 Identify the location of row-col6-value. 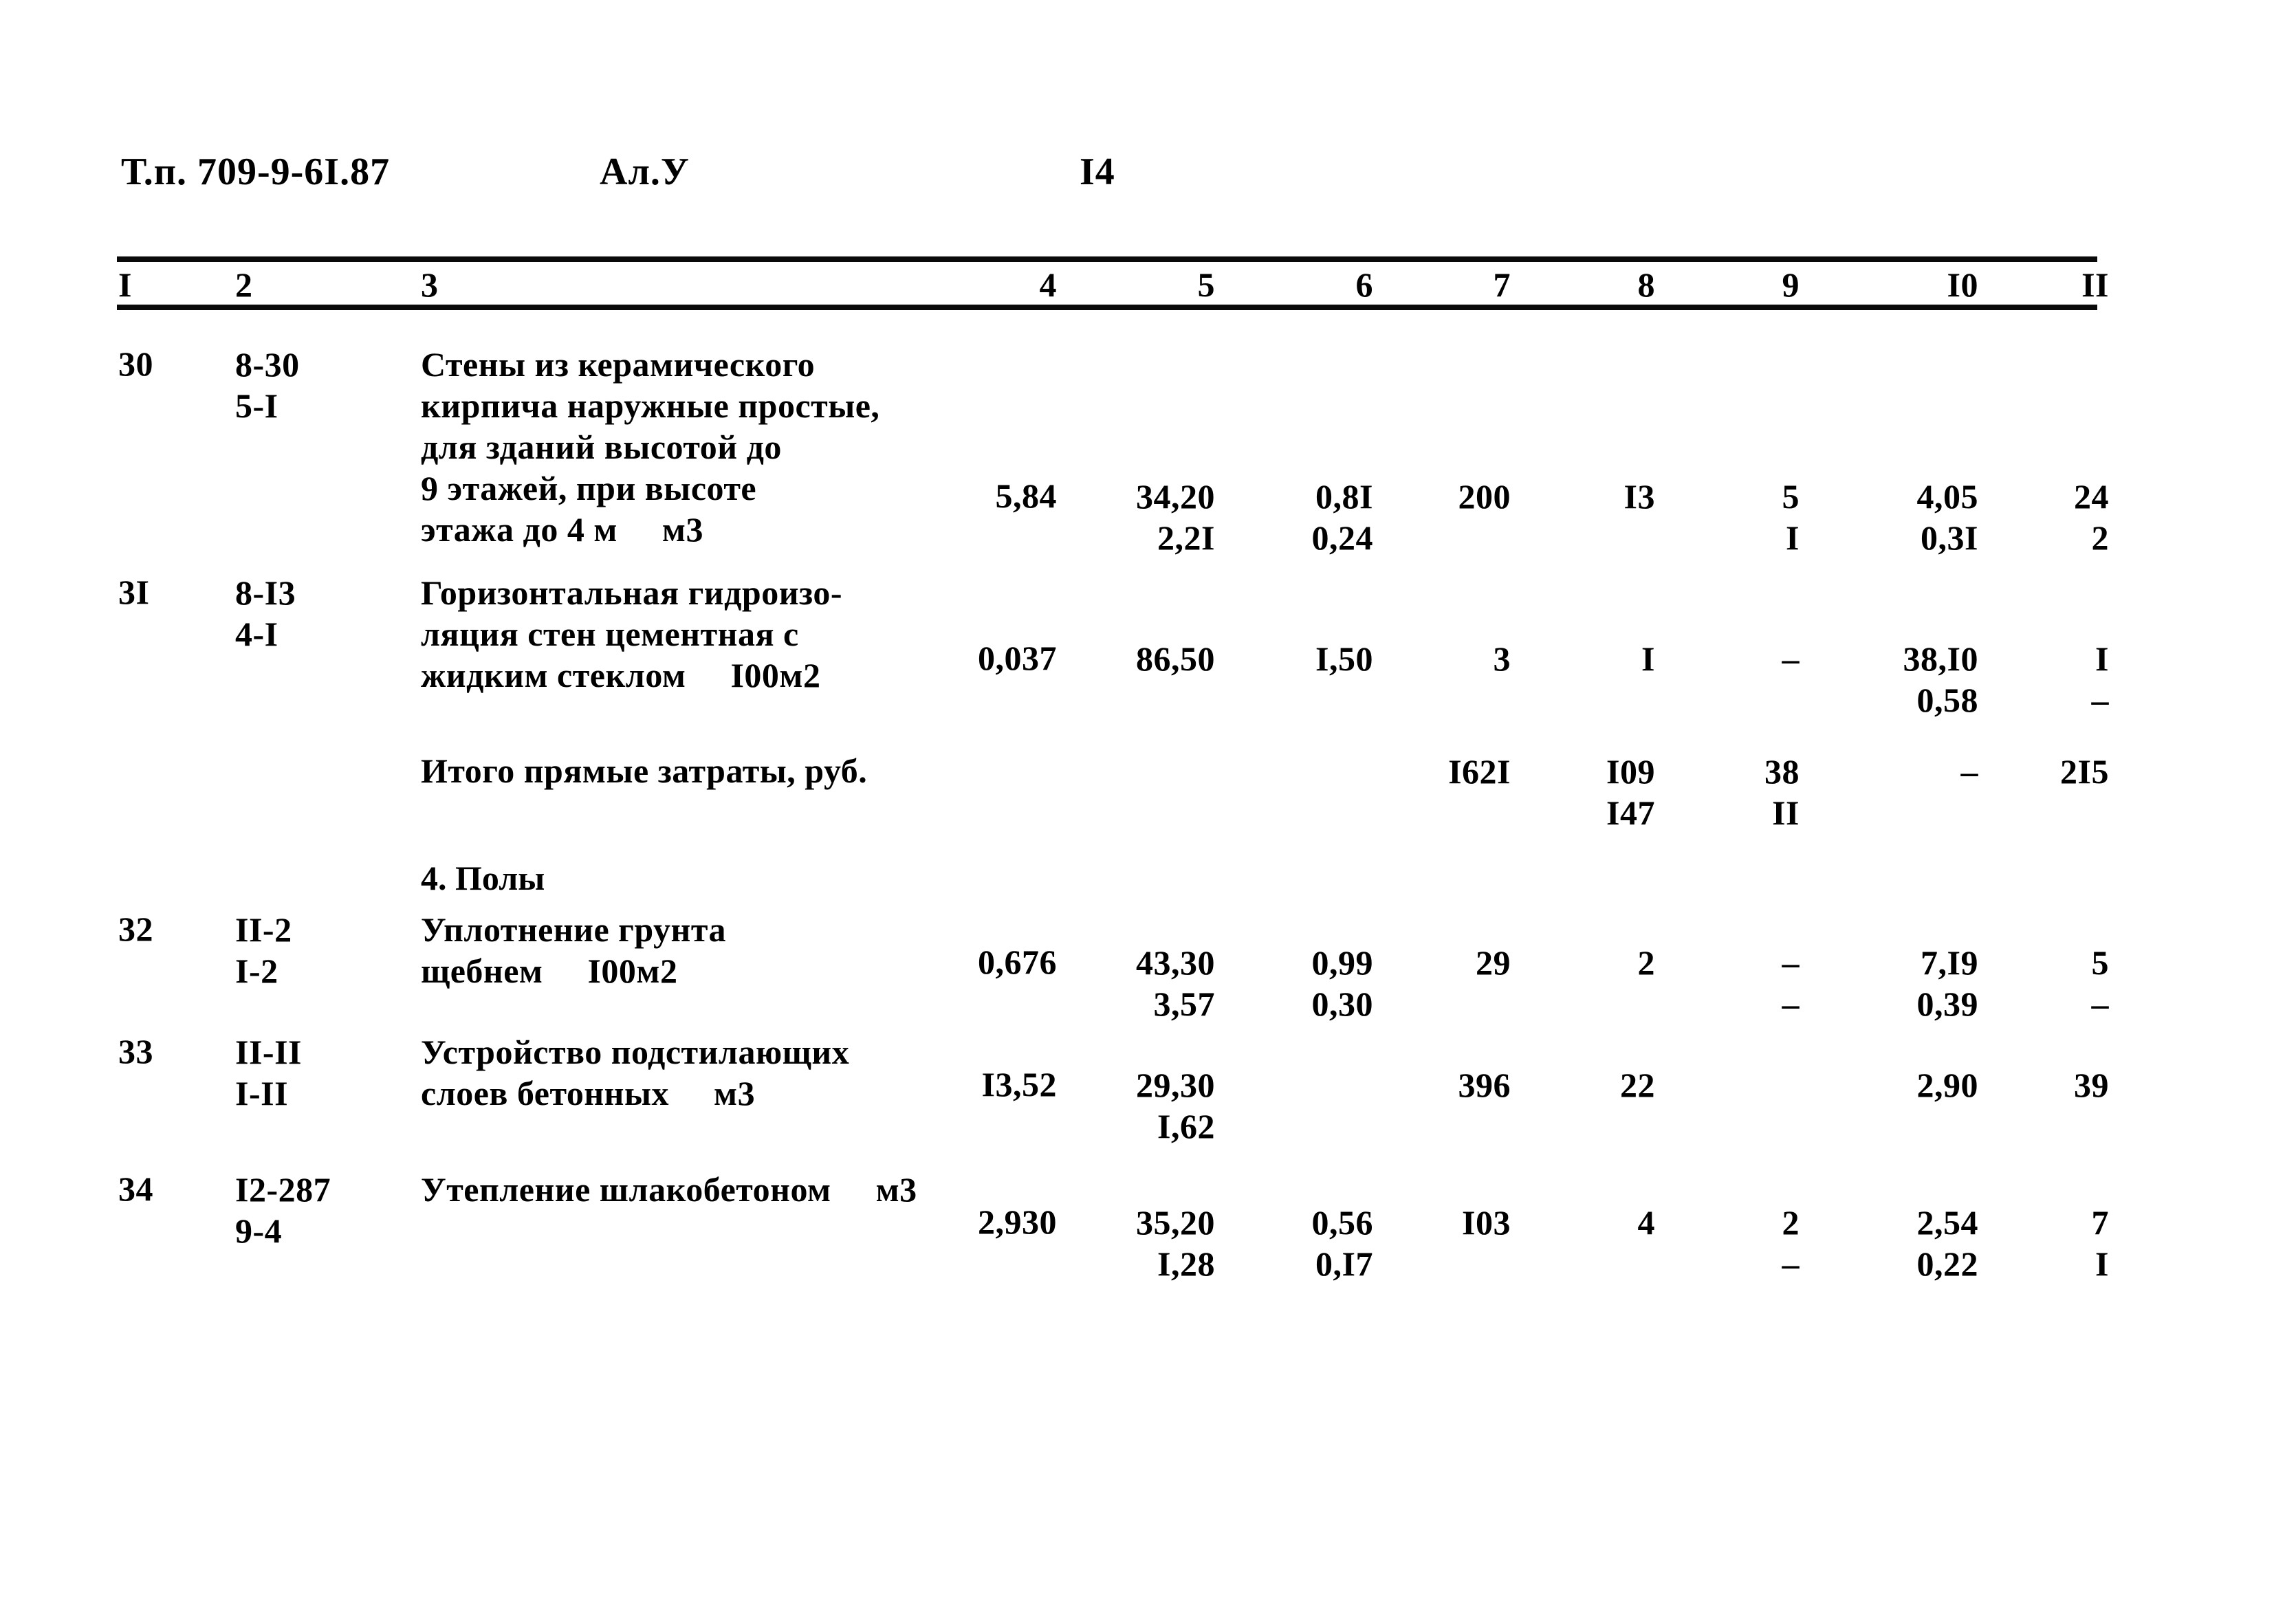
(1368, 1085).